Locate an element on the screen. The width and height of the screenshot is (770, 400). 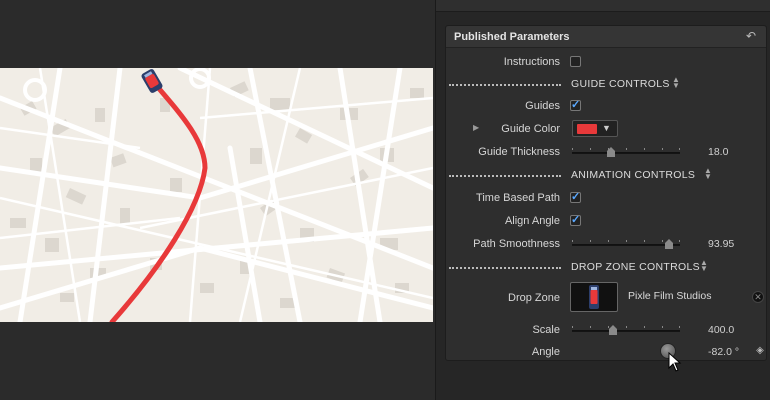
angle-label: Angle is located at coordinates (545, 352).